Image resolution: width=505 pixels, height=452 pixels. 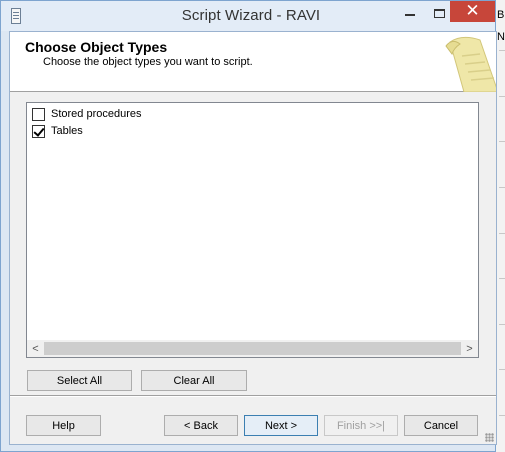 What do you see at coordinates (38, 114) in the screenshot?
I see `stored-procedures-checkbox` at bounding box center [38, 114].